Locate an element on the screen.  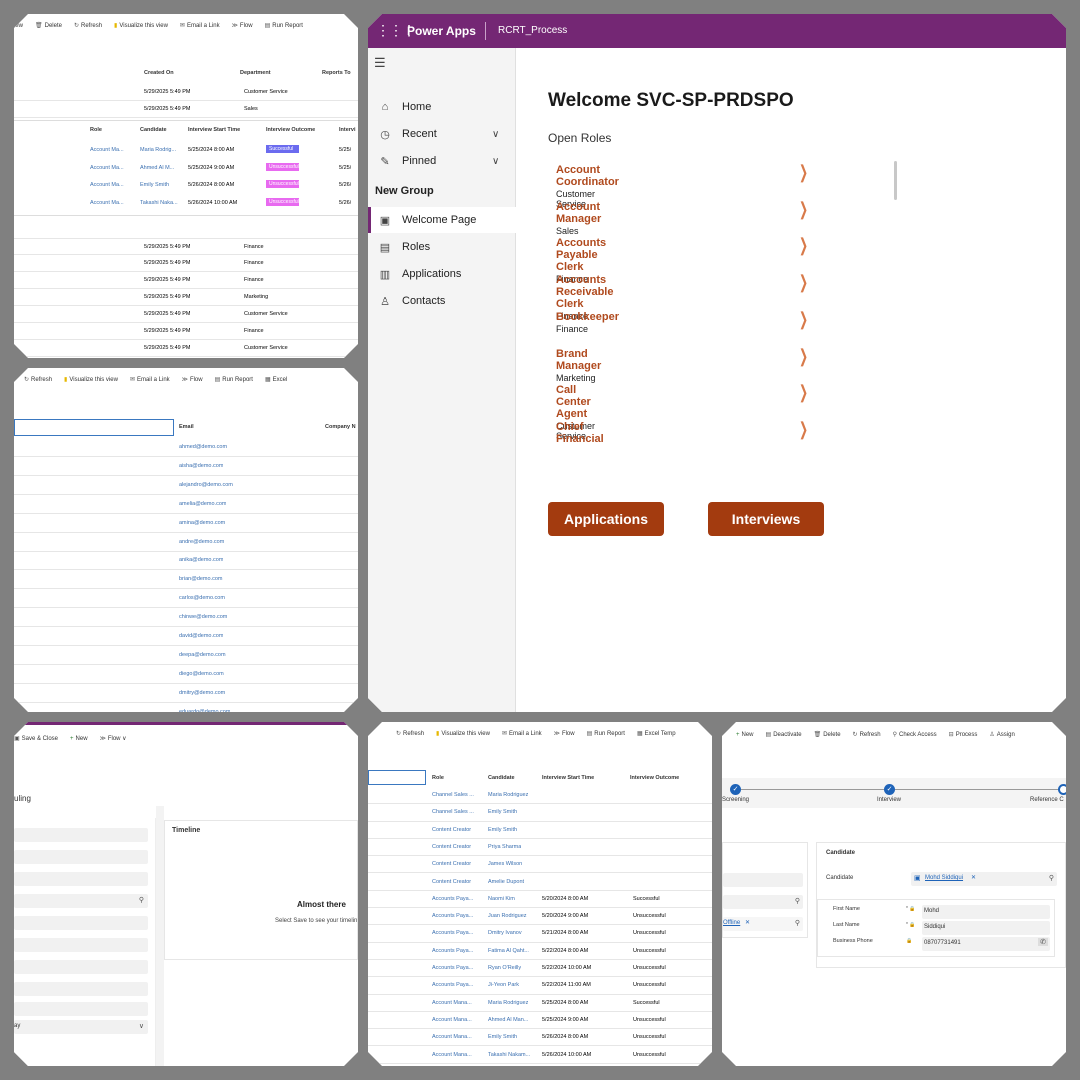
scrollbar-thumb is located at coordinates (895, 180).